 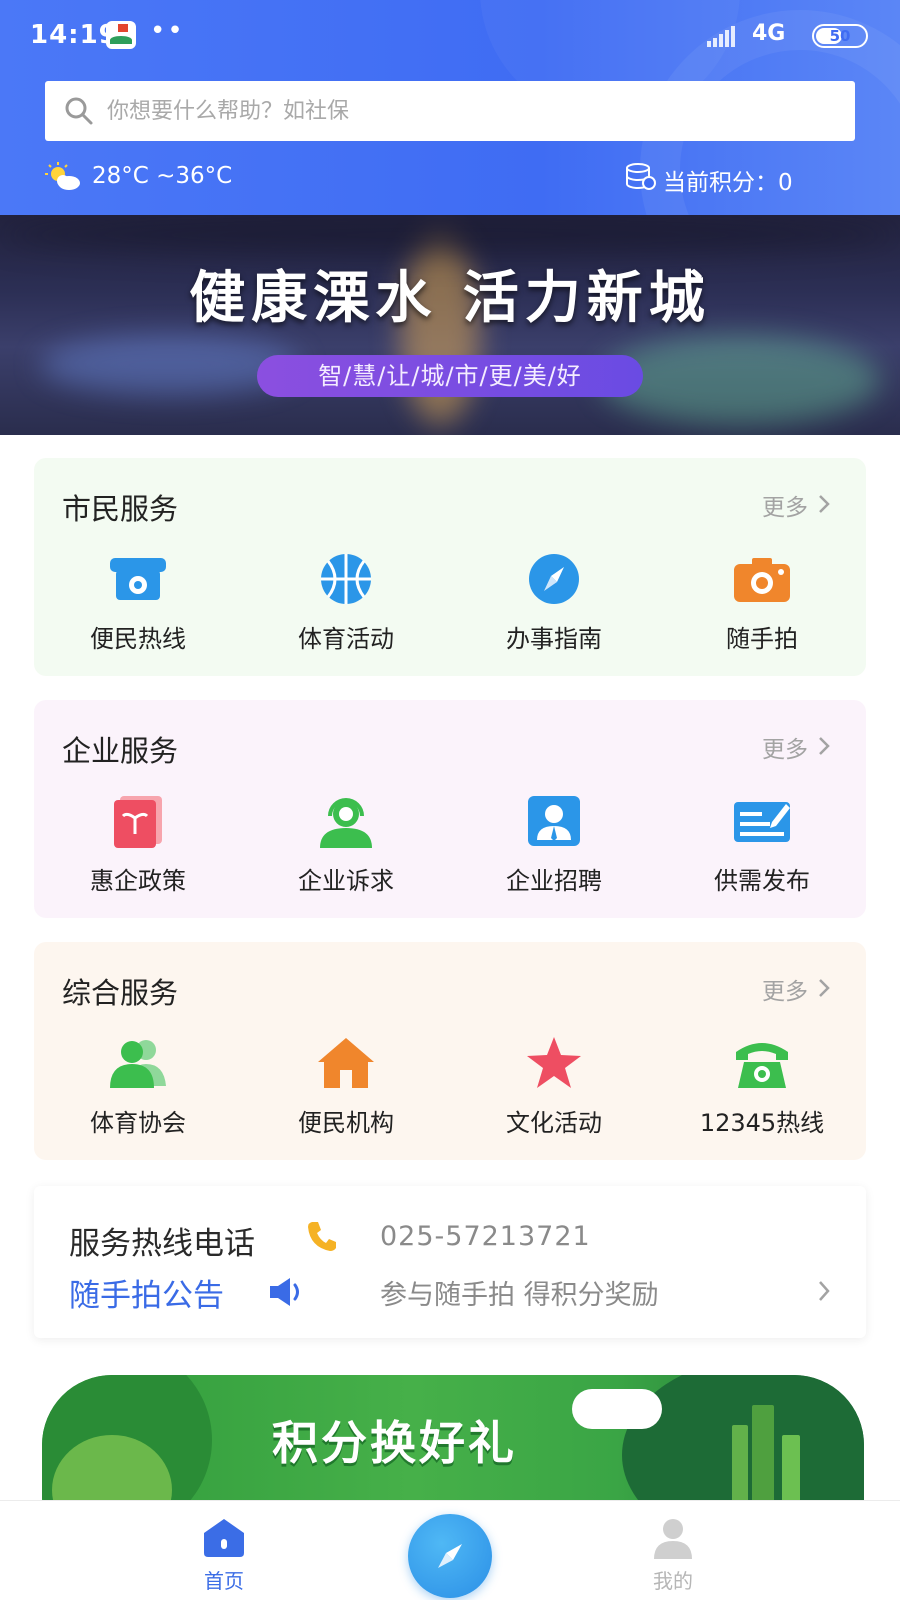 What do you see at coordinates (120, 751) in the screenshot?
I see `section-title: 企业服务` at bounding box center [120, 751].